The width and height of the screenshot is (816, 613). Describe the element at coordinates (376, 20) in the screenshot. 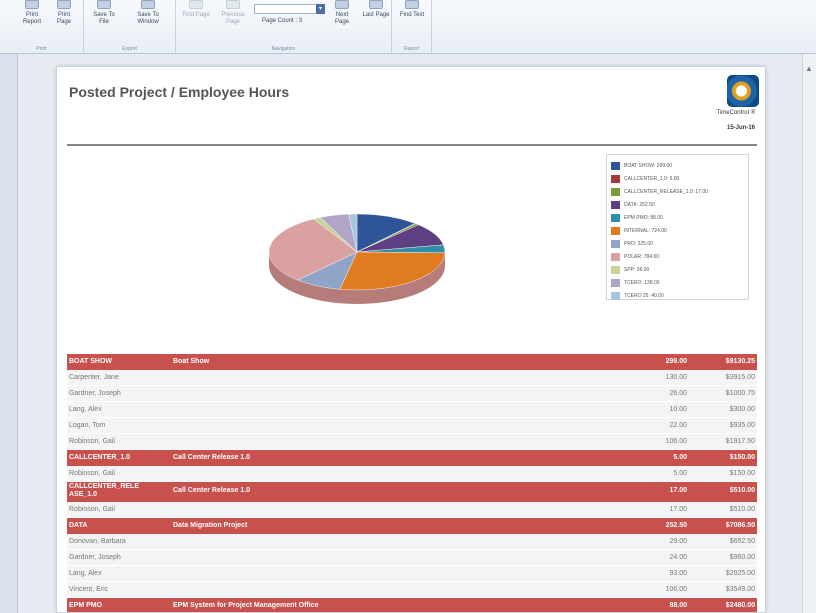

I see `last-page-button: Last Page` at that location.